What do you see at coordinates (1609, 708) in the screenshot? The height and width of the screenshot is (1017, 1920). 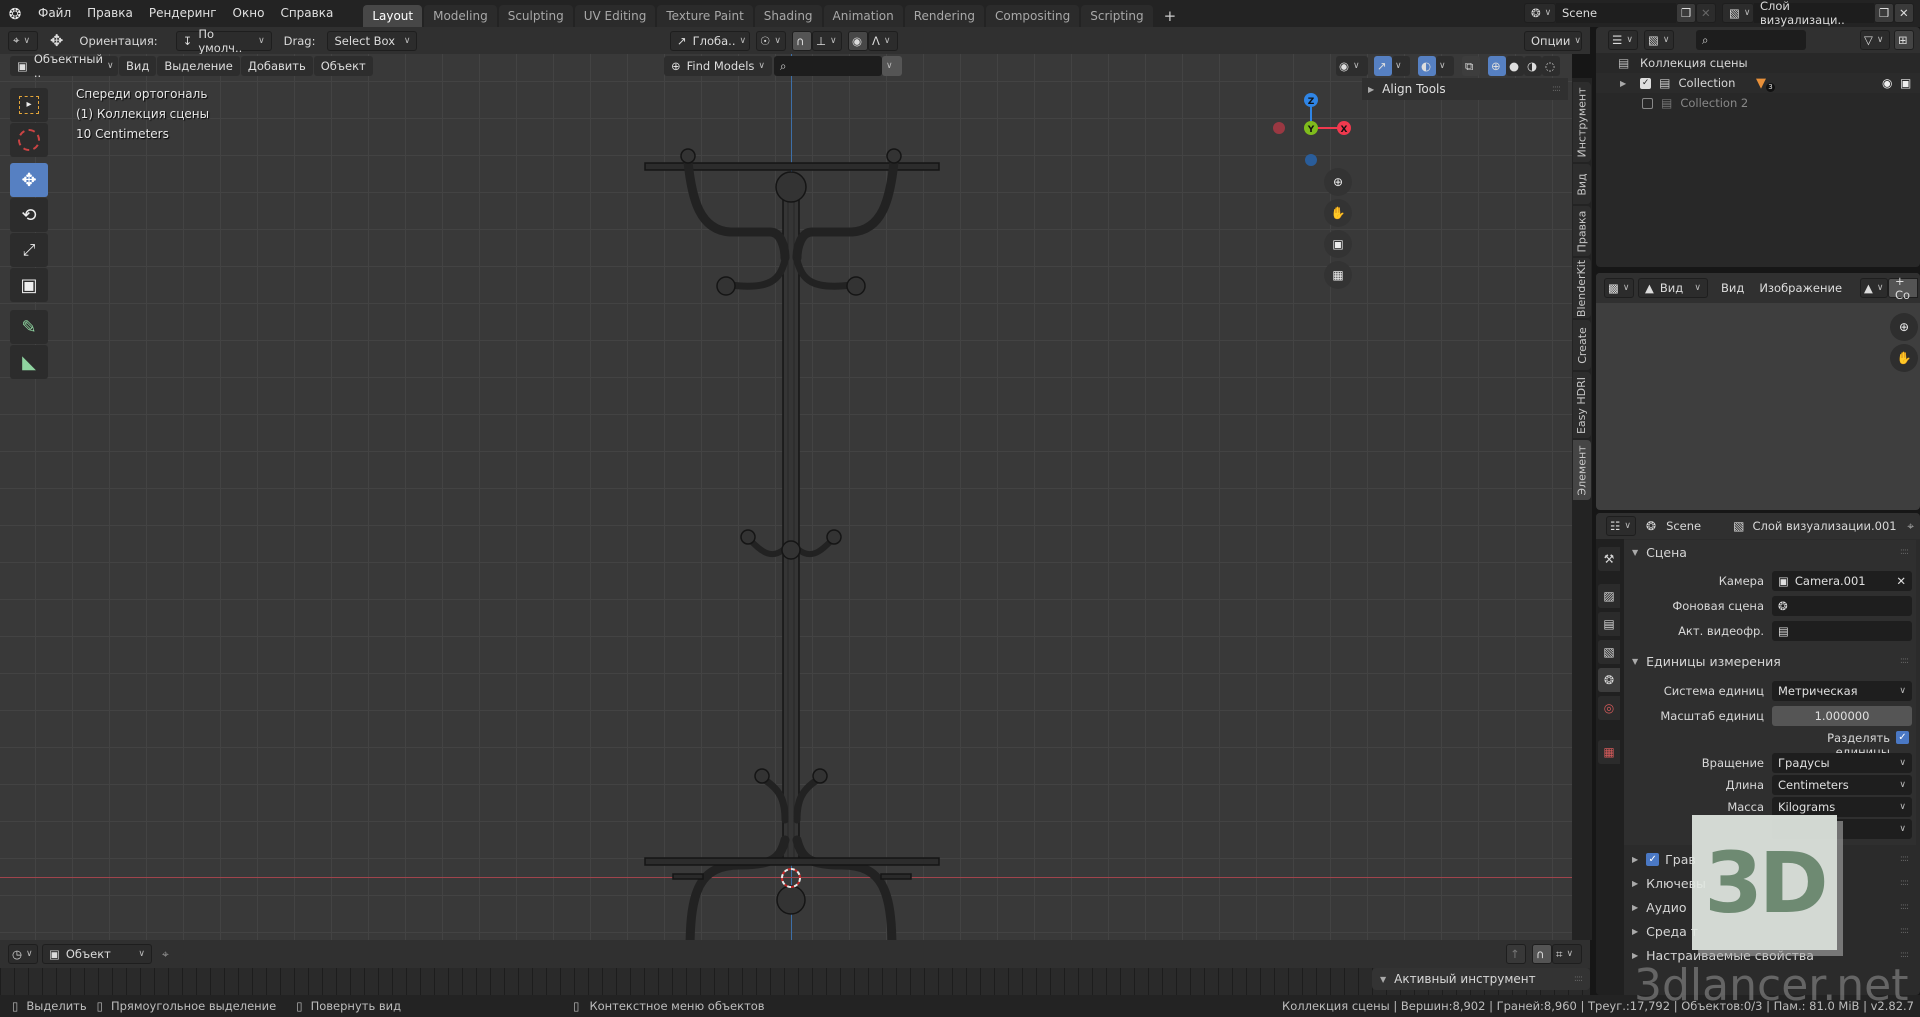 I see `prop-tab-world: ◎` at bounding box center [1609, 708].